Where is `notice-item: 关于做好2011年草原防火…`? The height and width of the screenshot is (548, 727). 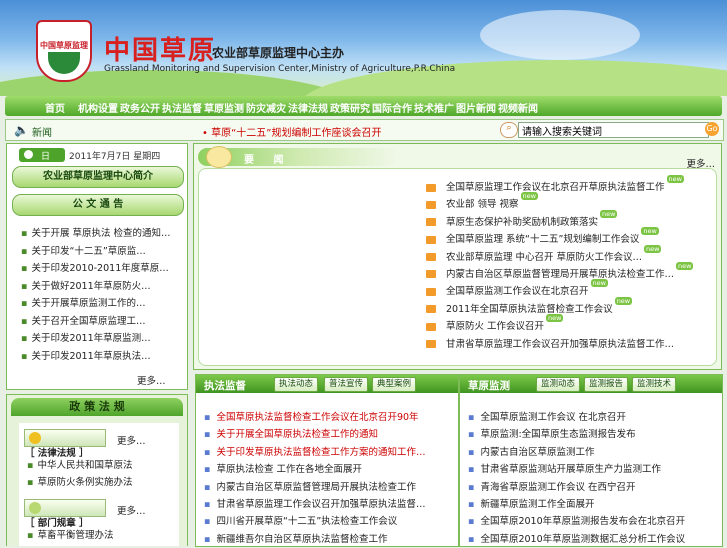
notice-item: 关于做好2011年草原防火… is located at coordinates (101, 287).